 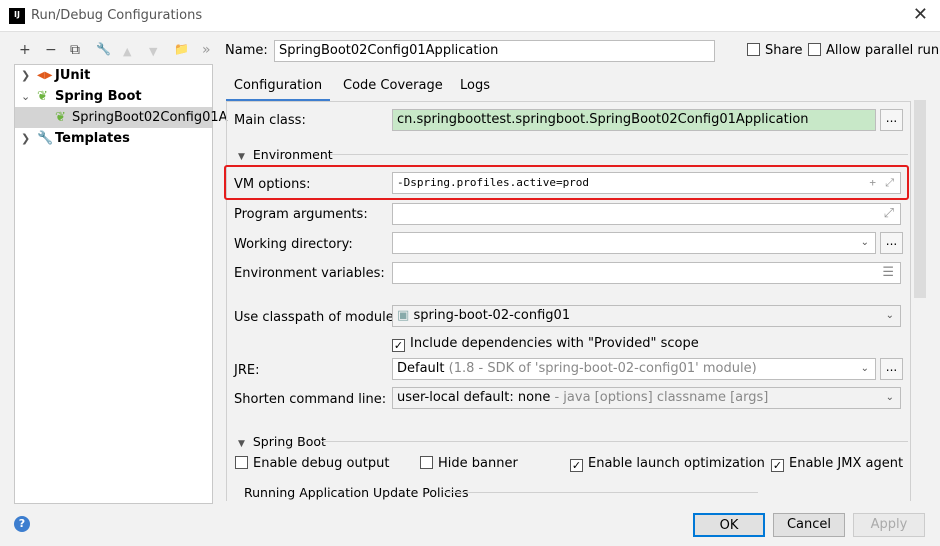 What do you see at coordinates (920, 199) in the screenshot?
I see `scrollbar` at bounding box center [920, 199].